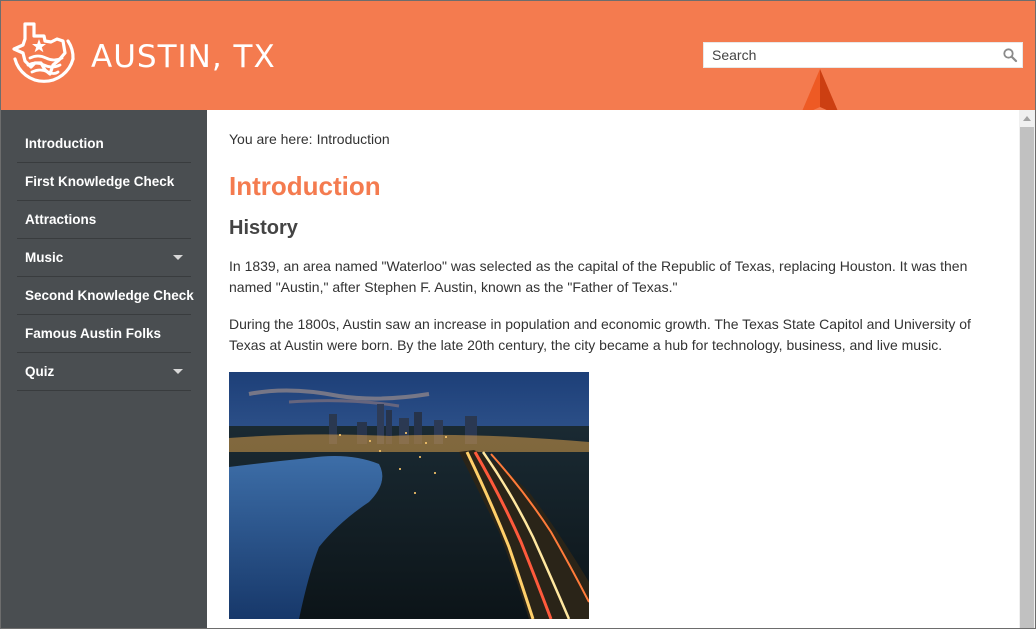 This screenshot has width=1036, height=629. I want to click on breadcrumb-prefix: You are here:, so click(271, 139).